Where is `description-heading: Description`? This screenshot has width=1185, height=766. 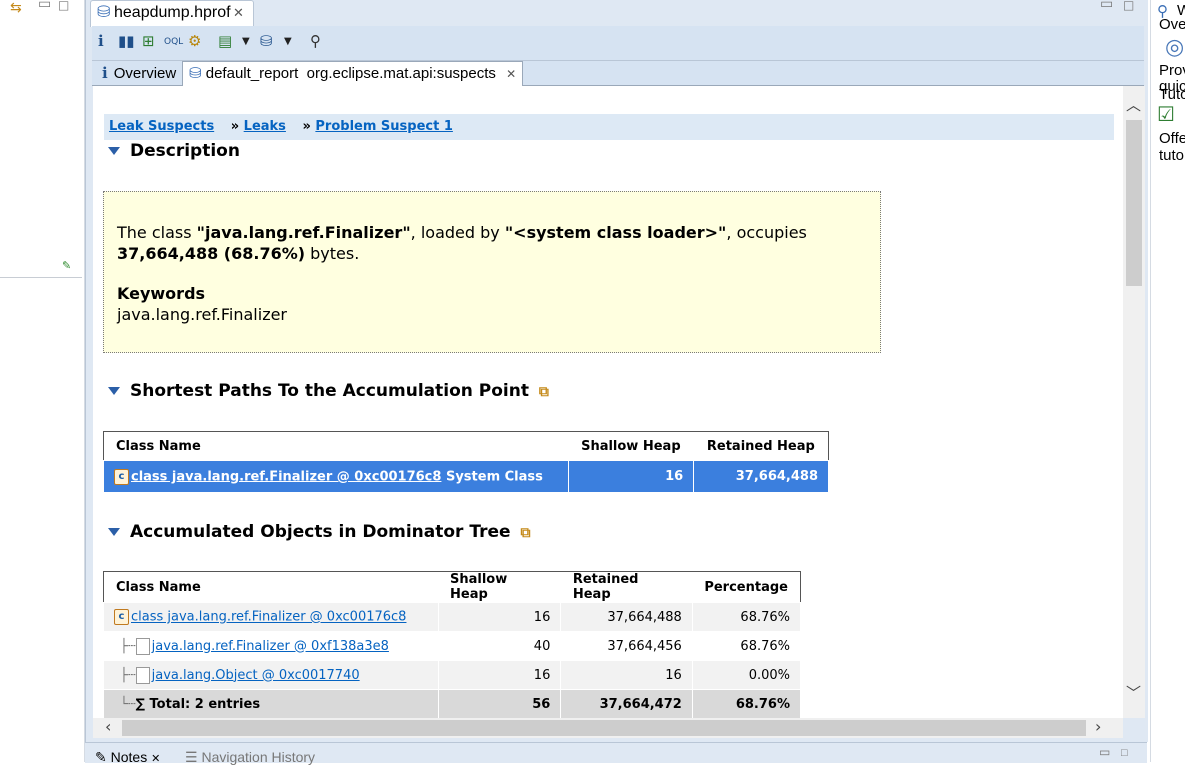 description-heading: Description is located at coordinates (174, 151).